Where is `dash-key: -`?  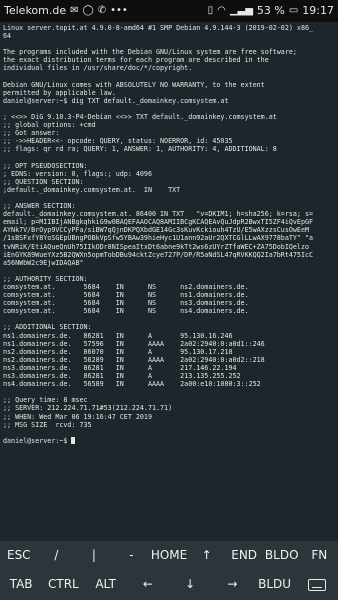
dash-key: - is located at coordinates (132, 555).